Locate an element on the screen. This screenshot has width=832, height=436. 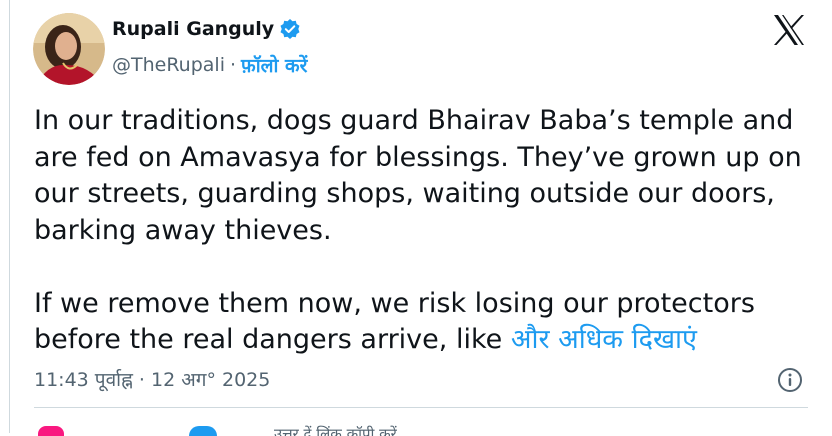
show-more-link: और अधिक दिखाएं is located at coordinates (604, 339).